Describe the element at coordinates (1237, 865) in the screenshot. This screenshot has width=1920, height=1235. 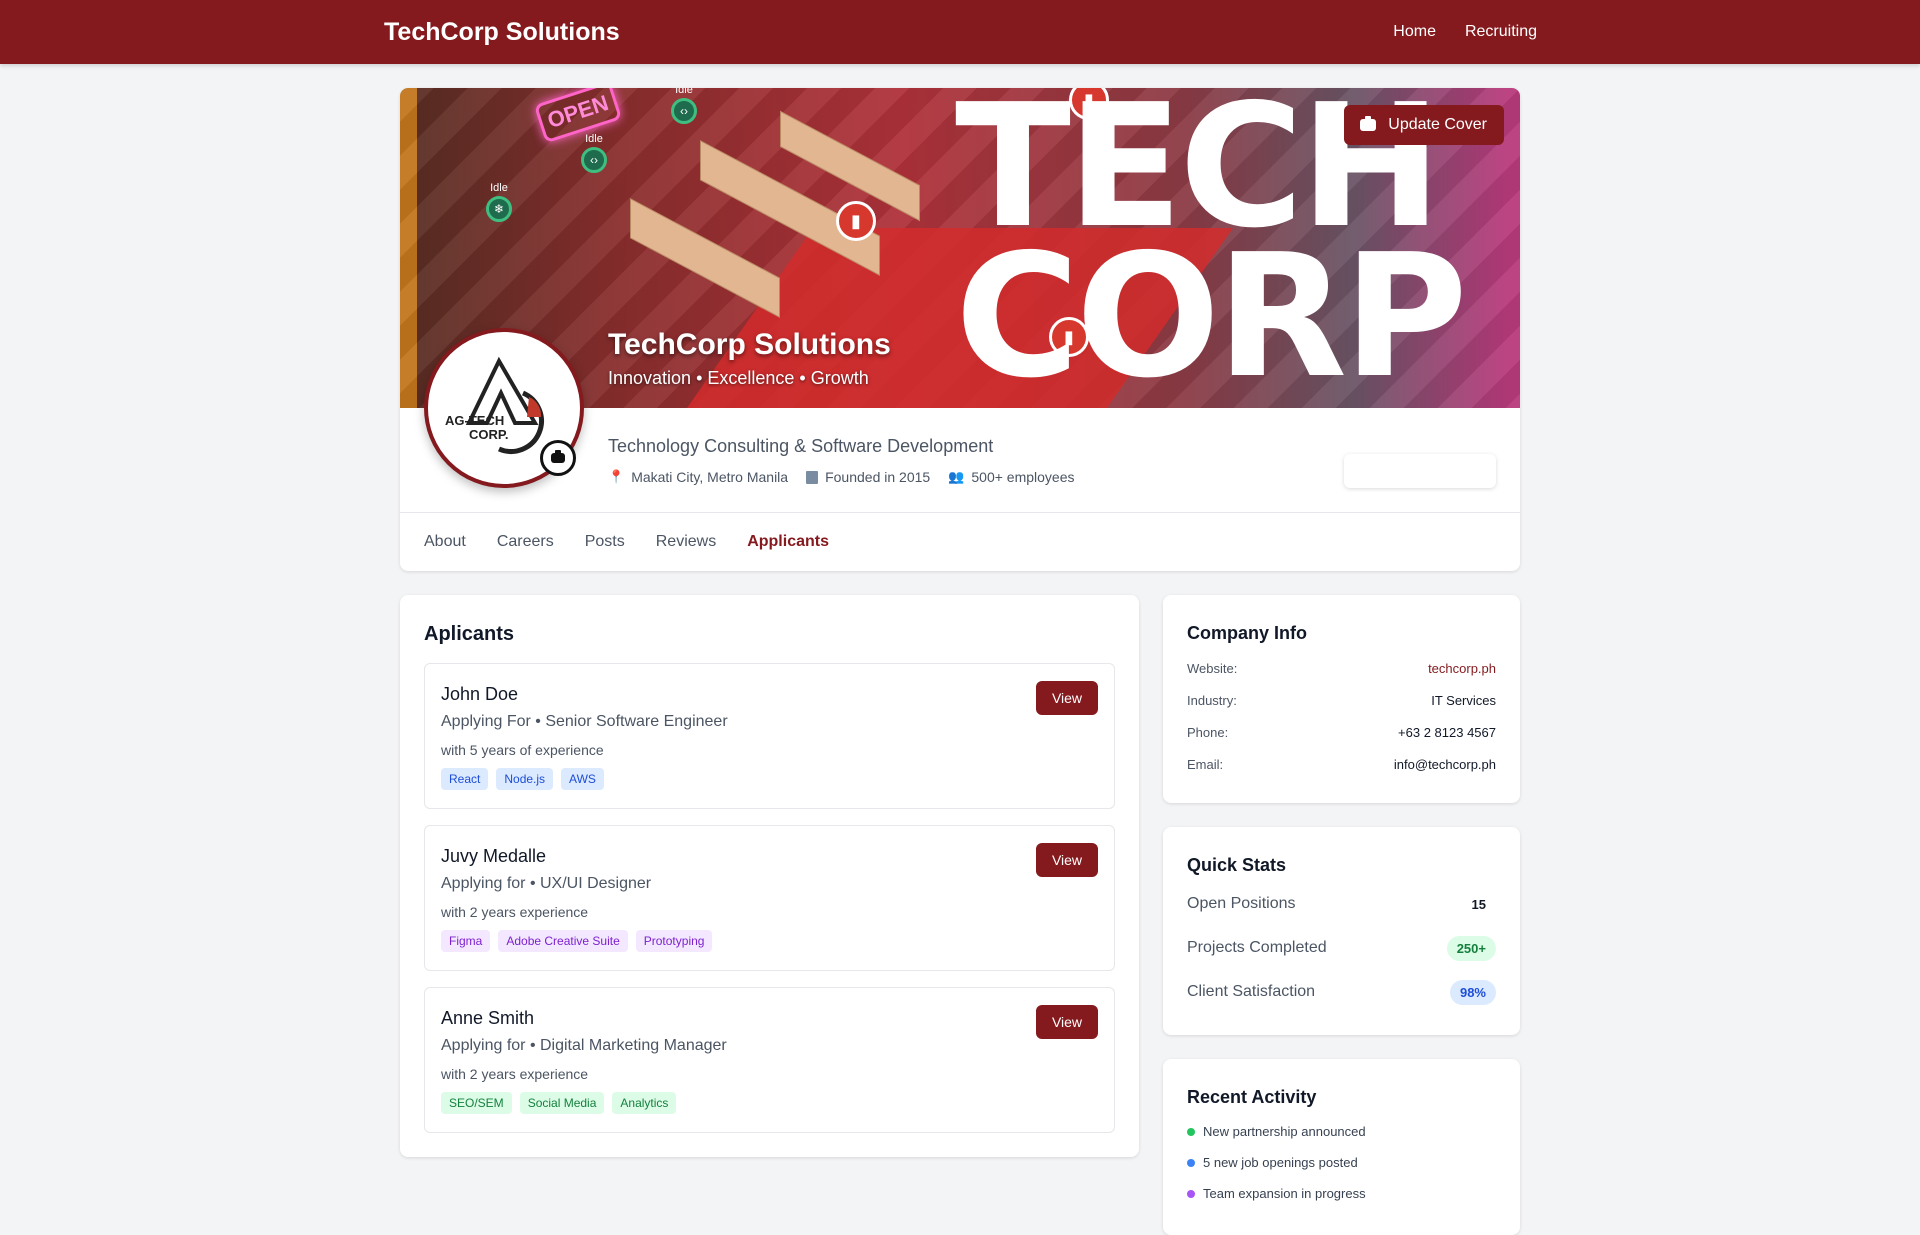
I see `quick-stats-title: Quick Stats` at that location.